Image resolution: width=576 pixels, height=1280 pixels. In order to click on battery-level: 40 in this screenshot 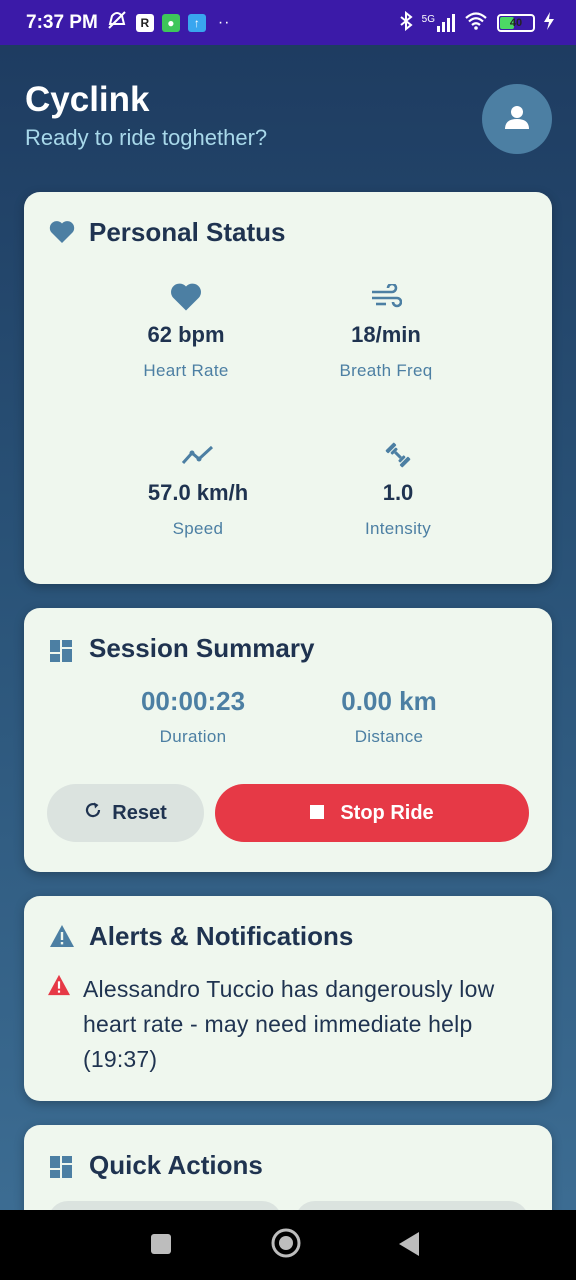, I will do `click(516, 22)`.